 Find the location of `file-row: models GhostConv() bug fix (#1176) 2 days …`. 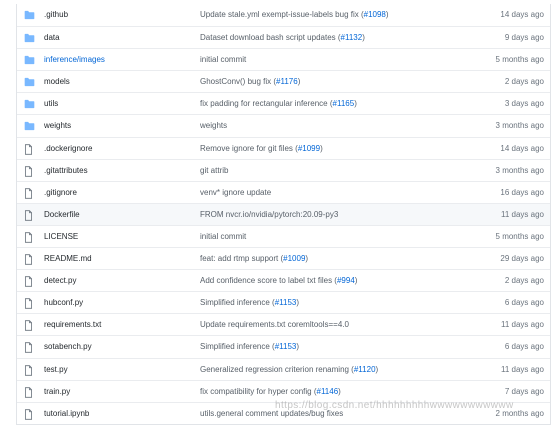

file-row: models GhostConv() bug fix (#1176) 2 days … is located at coordinates (283, 81).